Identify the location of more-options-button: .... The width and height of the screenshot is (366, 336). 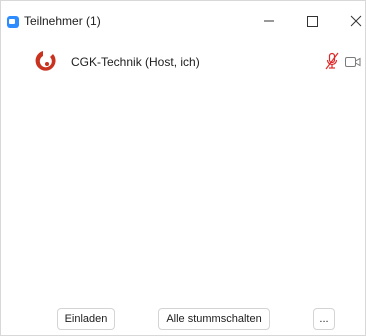
(324, 319).